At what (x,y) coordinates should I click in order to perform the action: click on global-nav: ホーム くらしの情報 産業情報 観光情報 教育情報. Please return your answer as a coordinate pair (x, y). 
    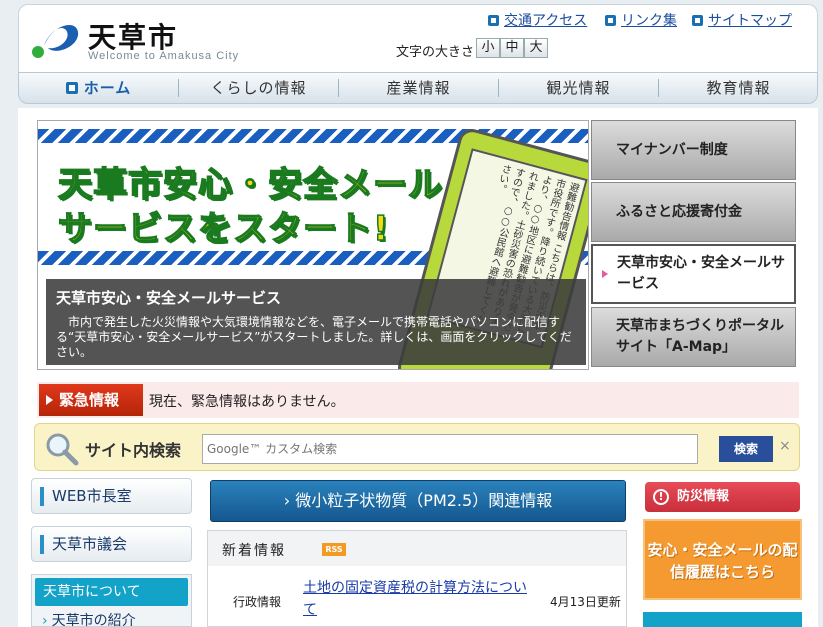
    Looking at the image, I should click on (418, 88).